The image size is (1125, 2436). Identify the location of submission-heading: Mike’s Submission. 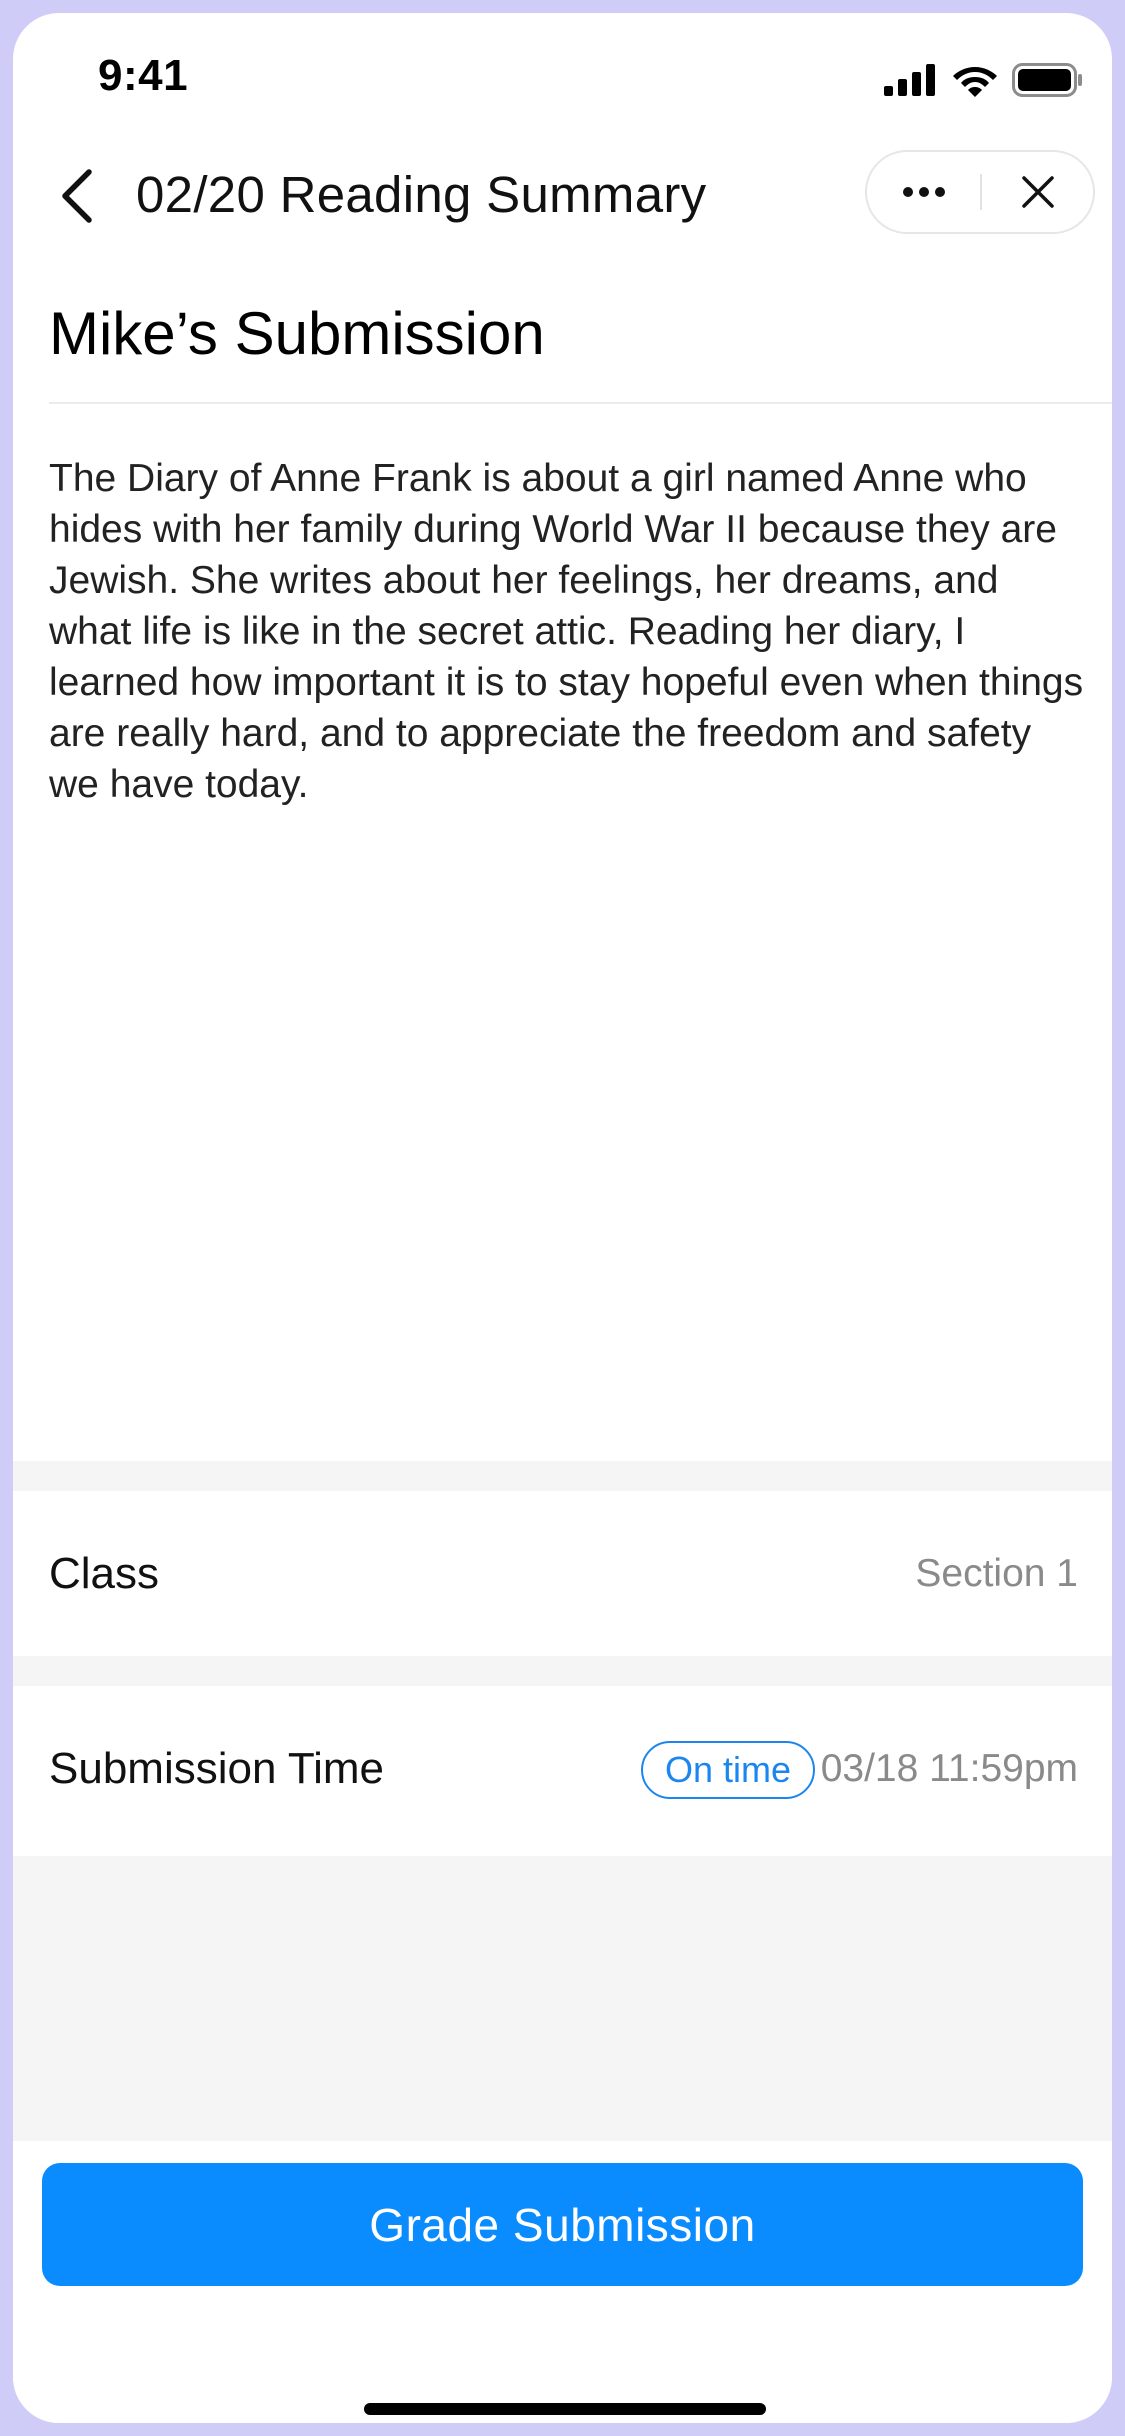
(297, 333).